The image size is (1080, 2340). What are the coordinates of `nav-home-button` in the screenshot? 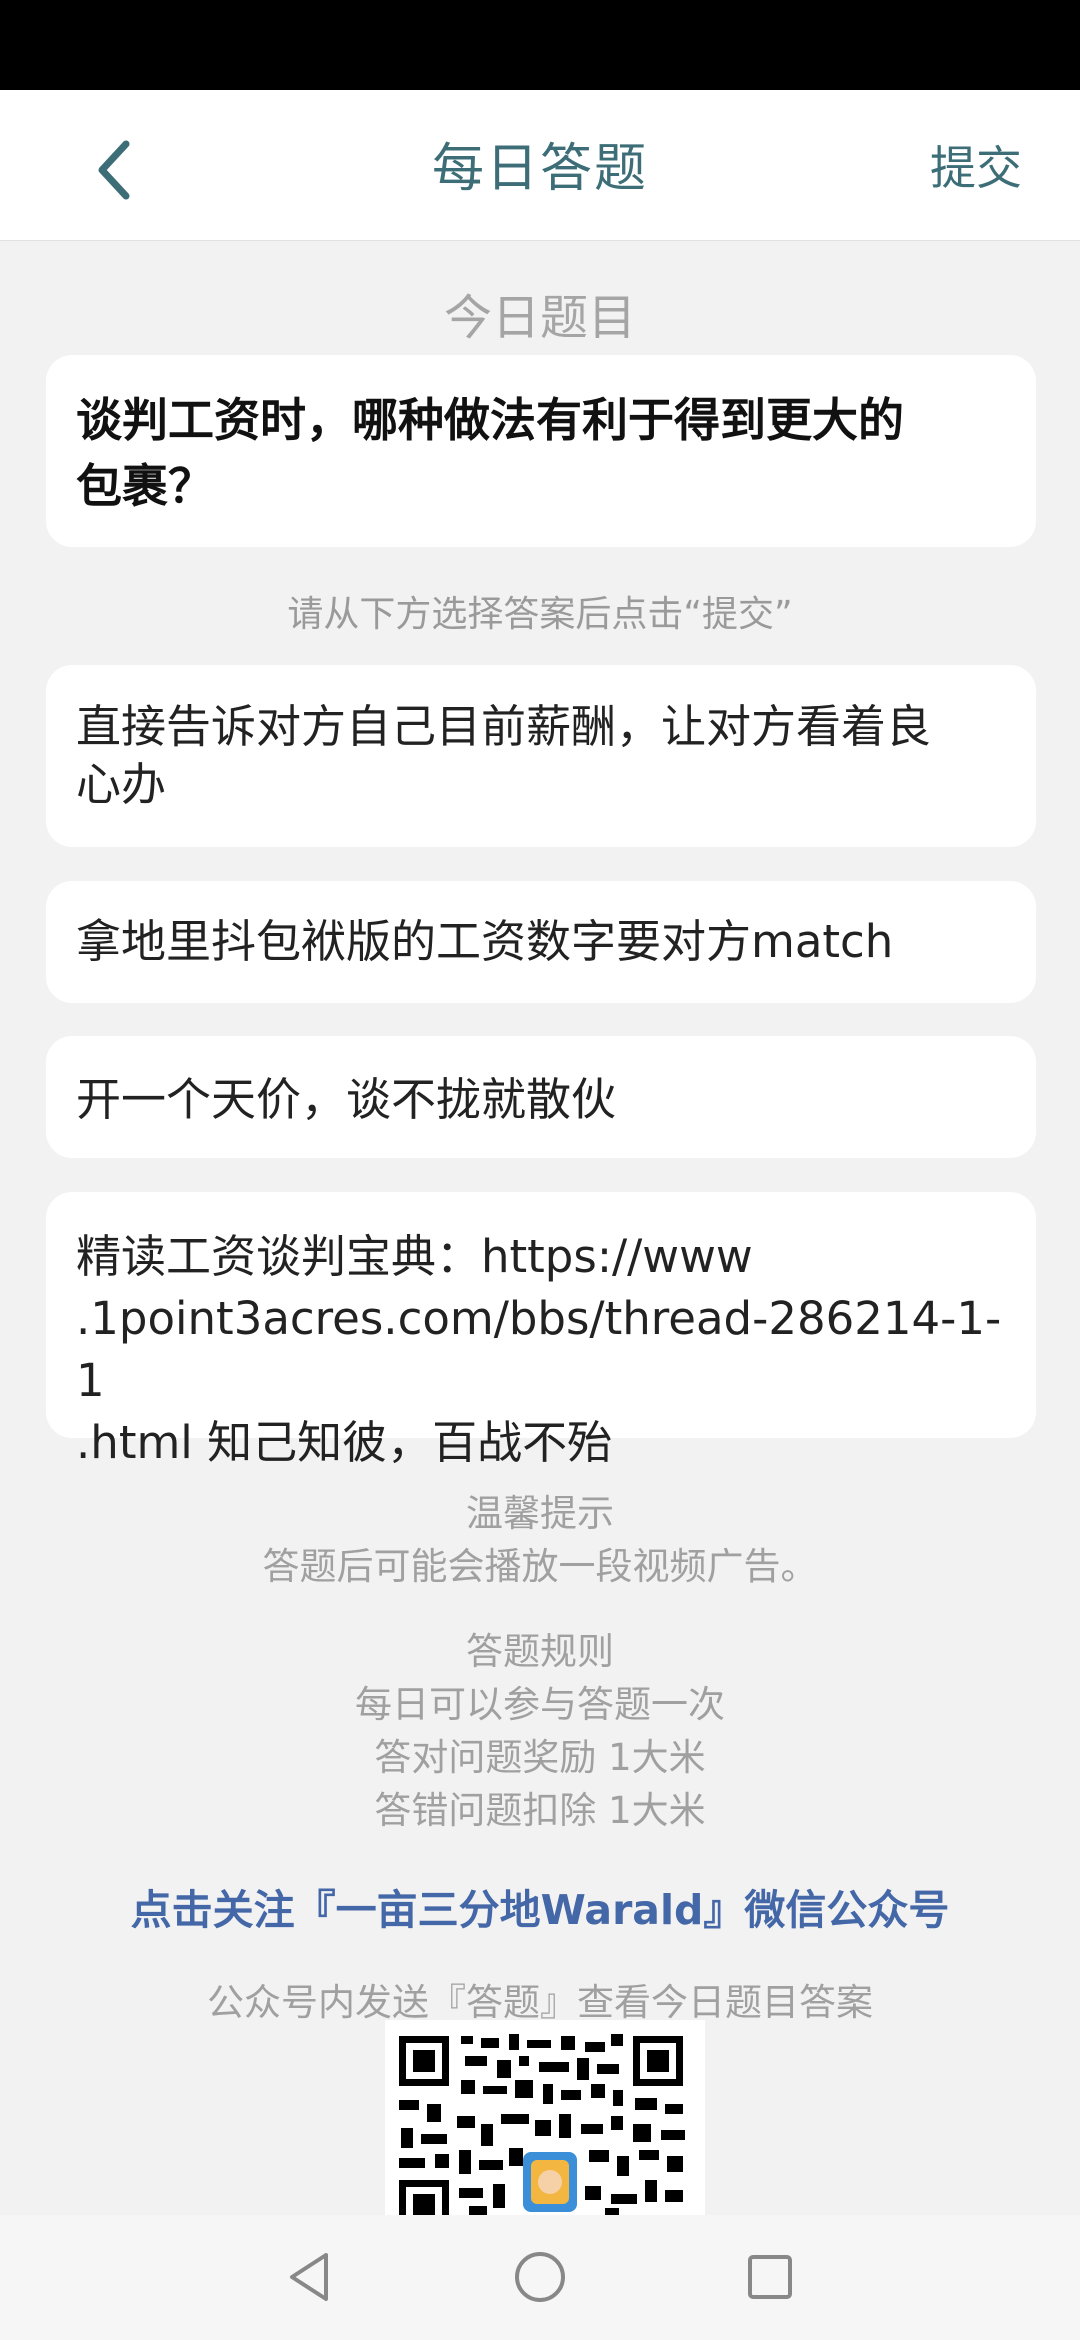 It's located at (540, 2277).